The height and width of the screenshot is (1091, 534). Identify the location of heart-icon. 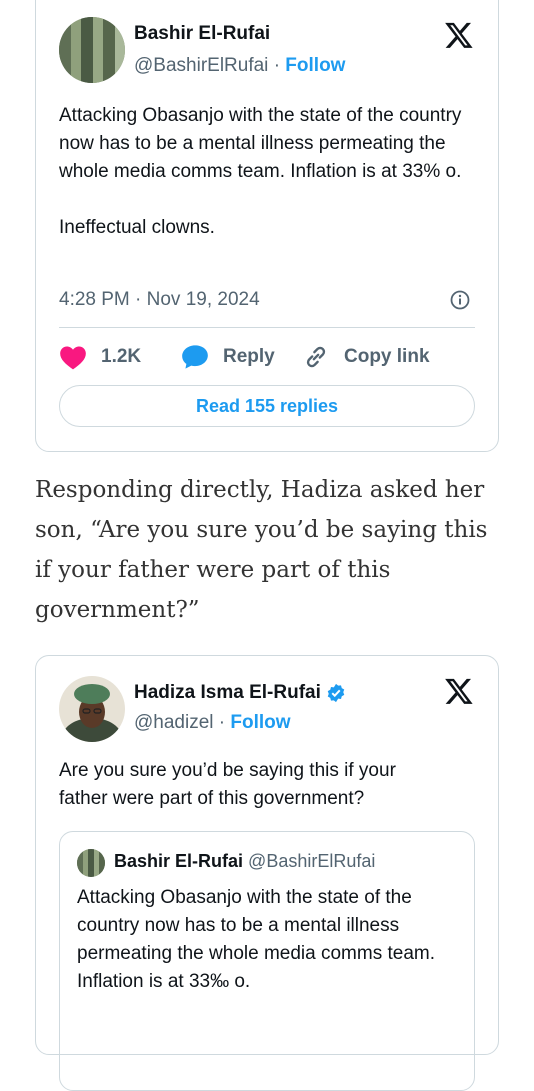
(73, 358).